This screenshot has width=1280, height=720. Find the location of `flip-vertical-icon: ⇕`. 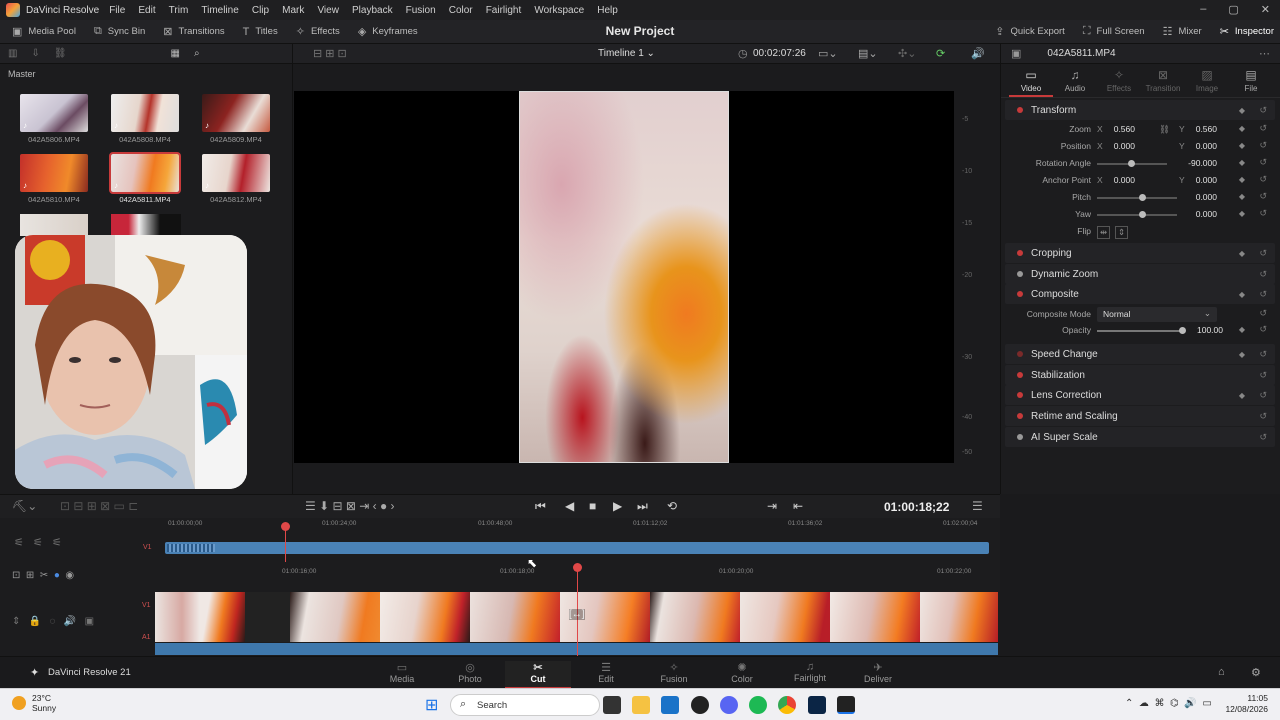

flip-vertical-icon: ⇕ is located at coordinates (1122, 232).